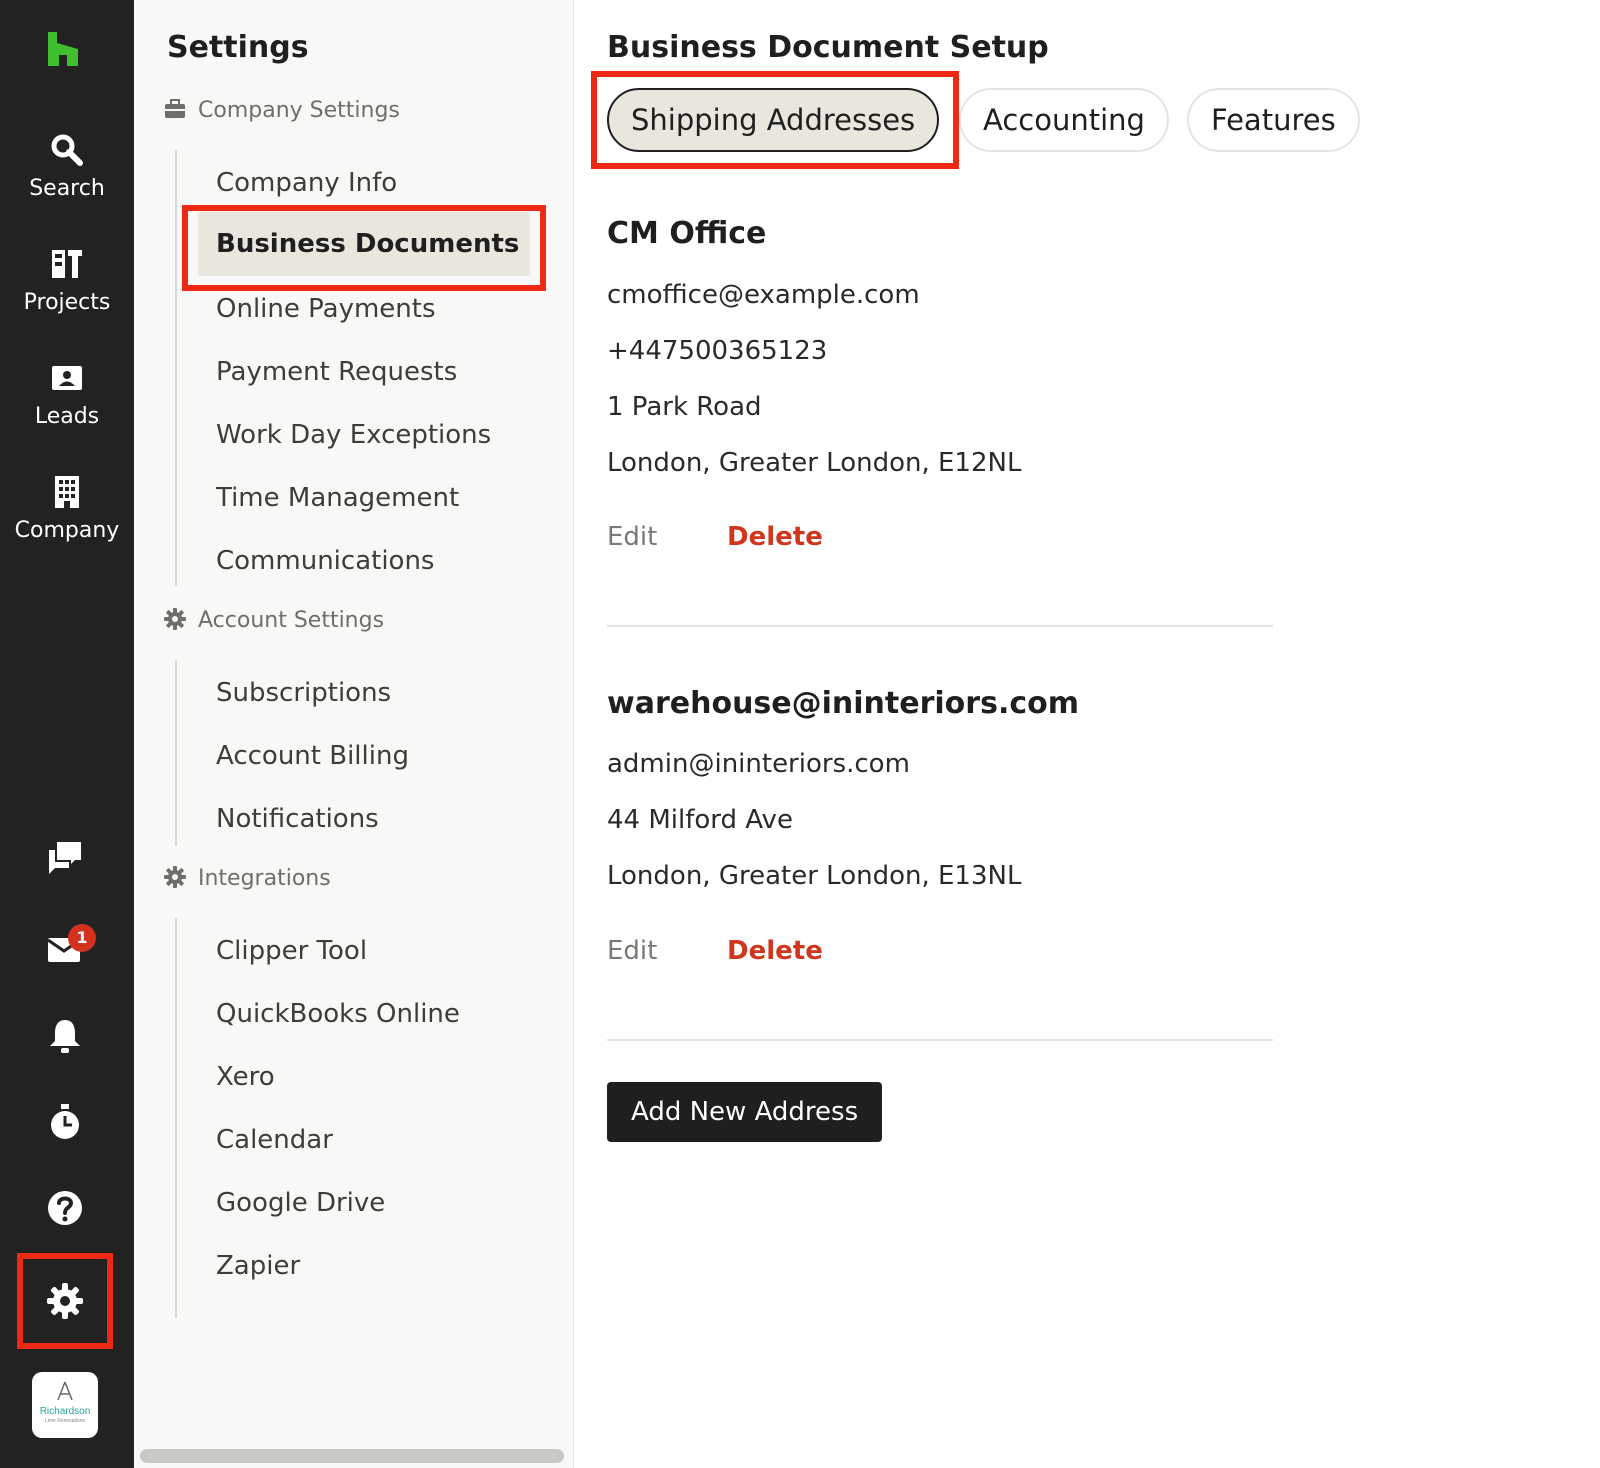  Describe the element at coordinates (306, 183) in the screenshot. I see `sidebar-item-company-info: Company Info` at that location.